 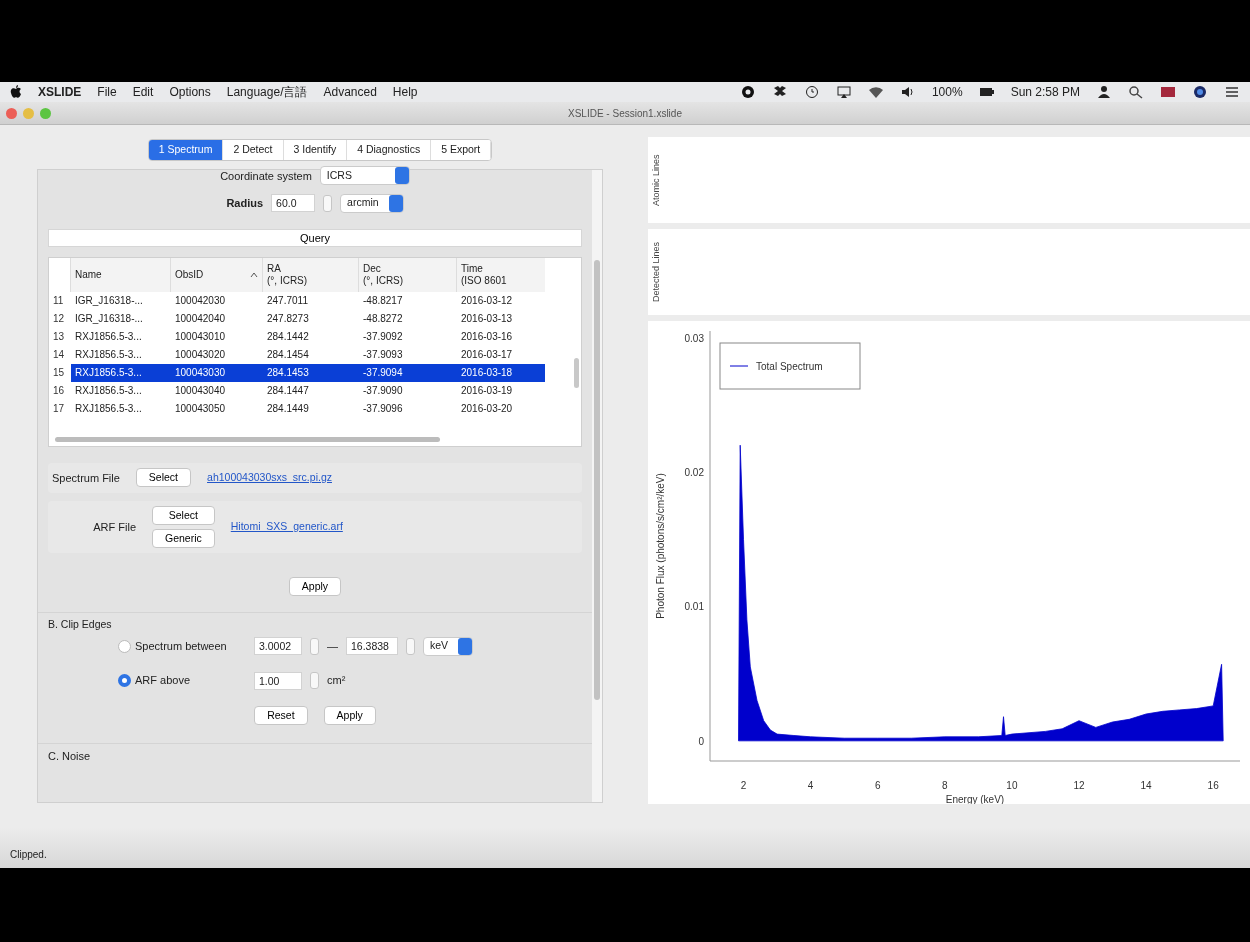 I want to click on section-title: C. Noise, so click(x=69, y=755).